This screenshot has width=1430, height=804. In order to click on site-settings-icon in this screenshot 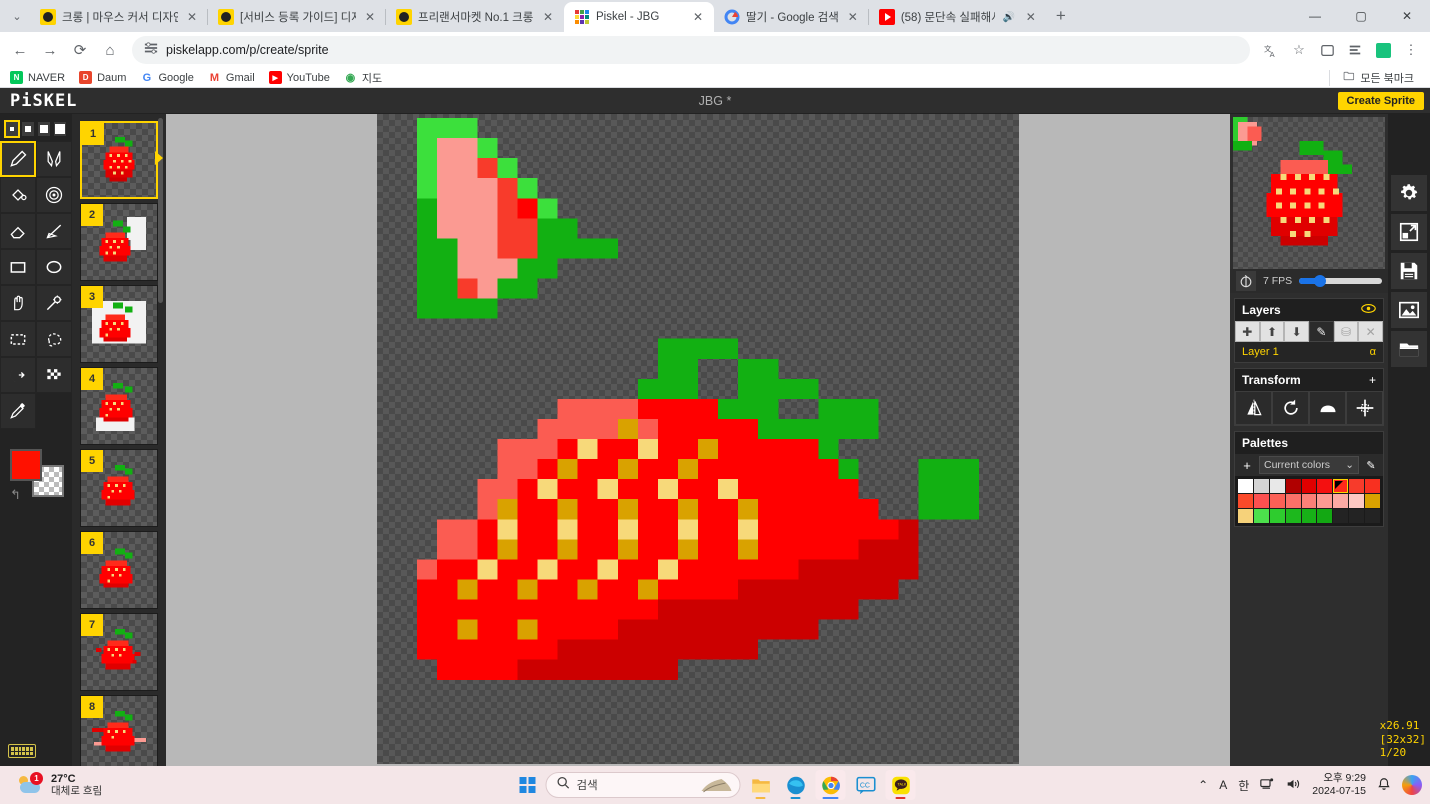, I will do `click(151, 50)`.